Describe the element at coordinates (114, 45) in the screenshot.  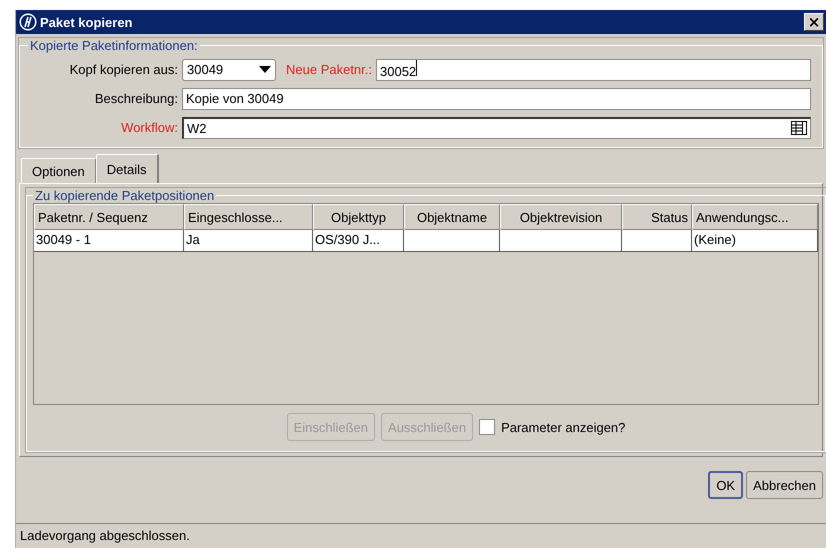
I see `group-title: Kopierte Paketinformationen:` at that location.